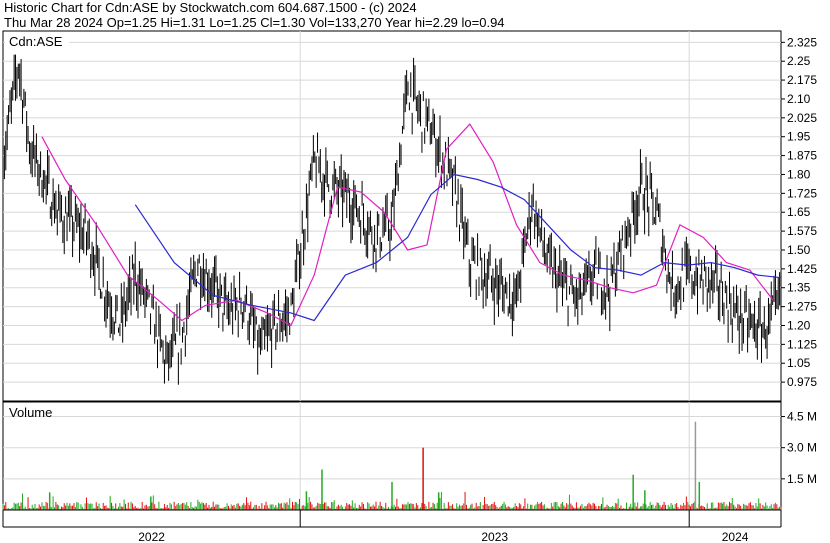  I want to click on price-tick-label: 1.35, so click(799, 288).